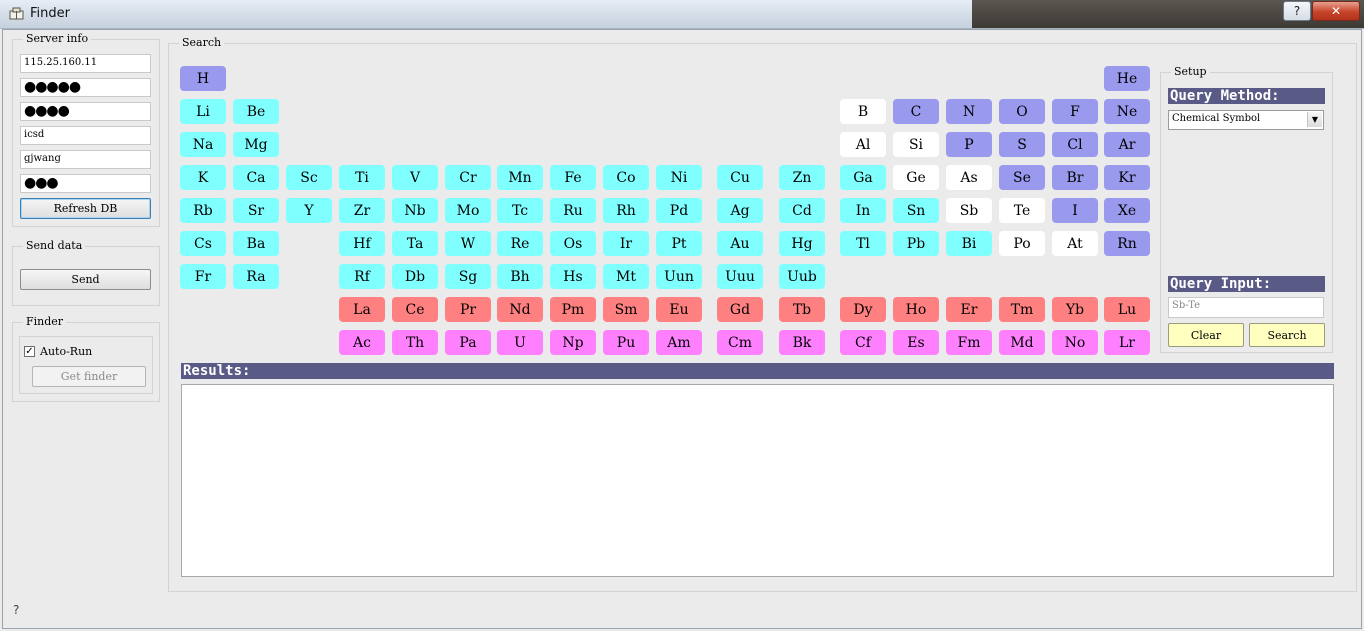 This screenshot has width=1364, height=631. Describe the element at coordinates (863, 111) in the screenshot. I see `element-b-button: B` at that location.